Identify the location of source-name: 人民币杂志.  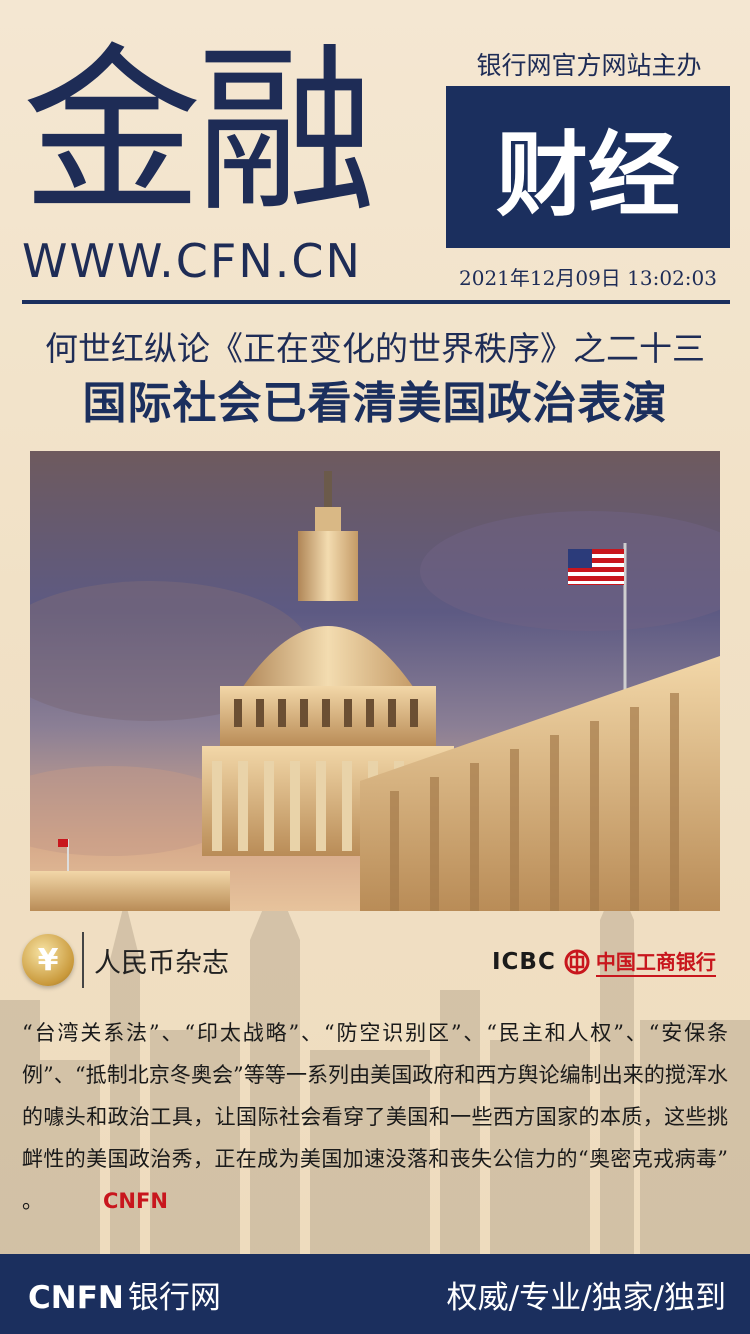
(161, 963).